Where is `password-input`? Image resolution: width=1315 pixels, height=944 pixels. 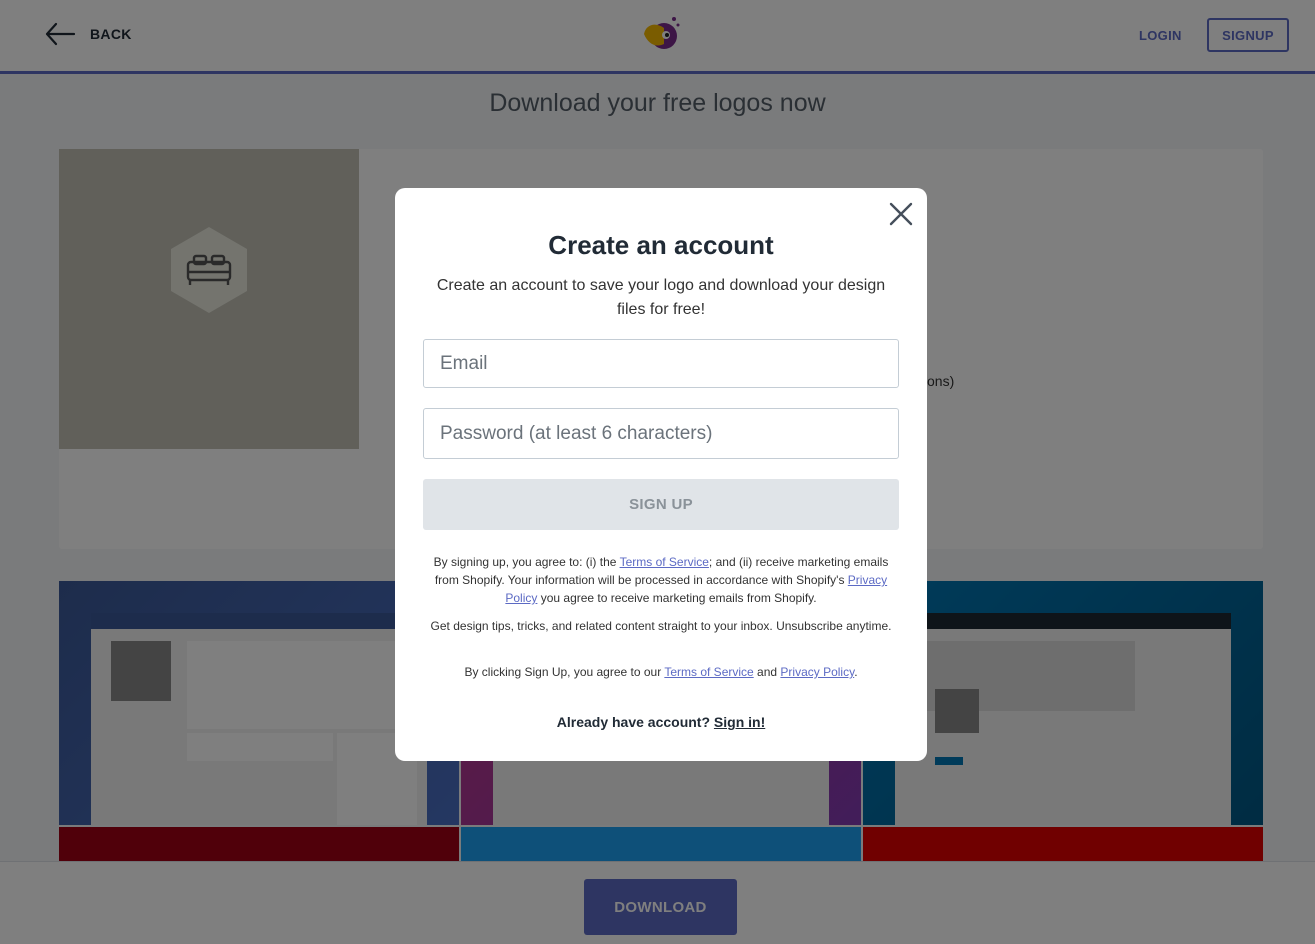
password-input is located at coordinates (661, 433).